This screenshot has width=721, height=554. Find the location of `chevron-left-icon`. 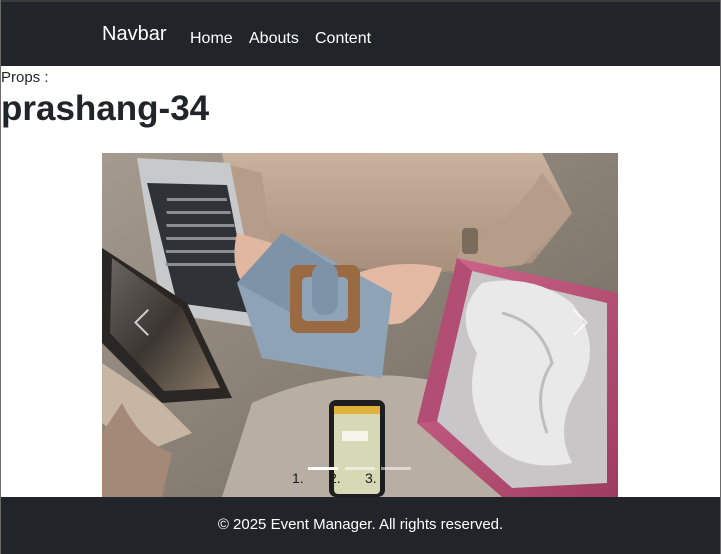

chevron-left-icon is located at coordinates (147, 322).